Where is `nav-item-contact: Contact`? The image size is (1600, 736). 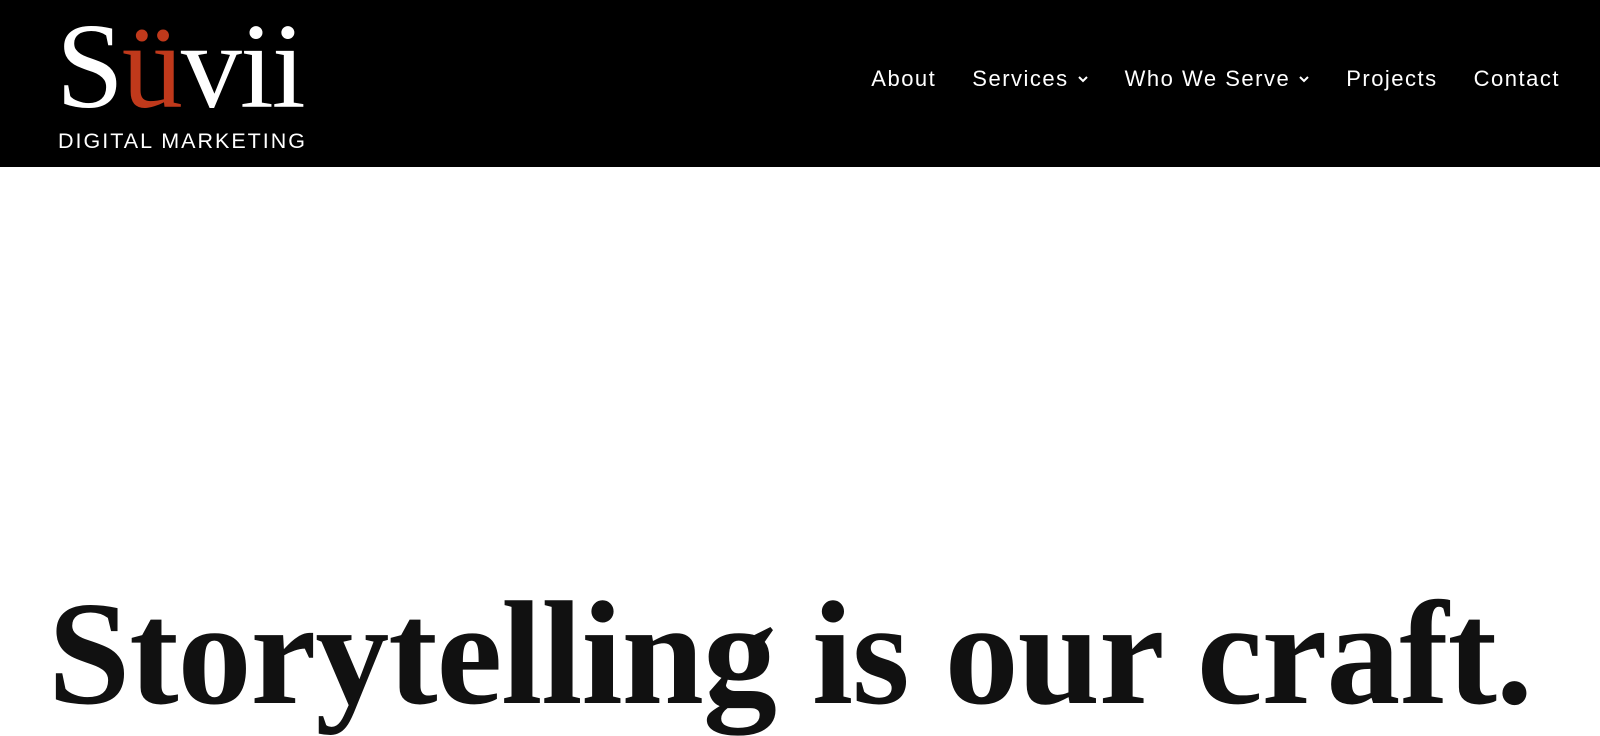 nav-item-contact: Contact is located at coordinates (1517, 79).